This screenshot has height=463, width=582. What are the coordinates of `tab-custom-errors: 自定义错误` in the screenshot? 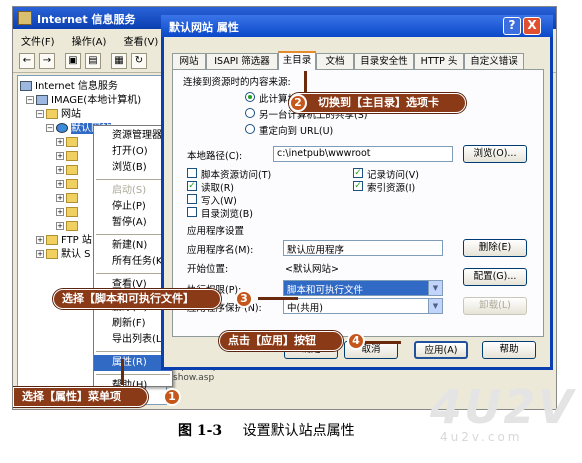 It's located at (494, 61).